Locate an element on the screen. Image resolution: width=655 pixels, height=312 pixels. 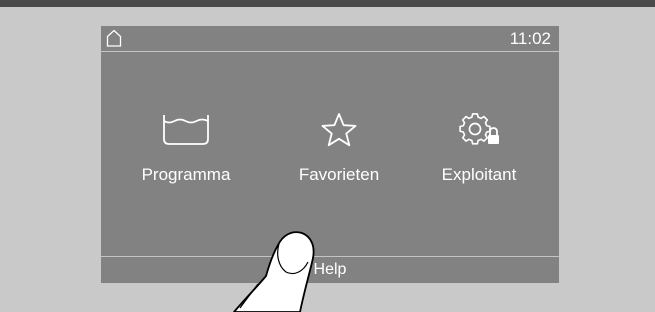
wash-tub-icon is located at coordinates (186, 130).